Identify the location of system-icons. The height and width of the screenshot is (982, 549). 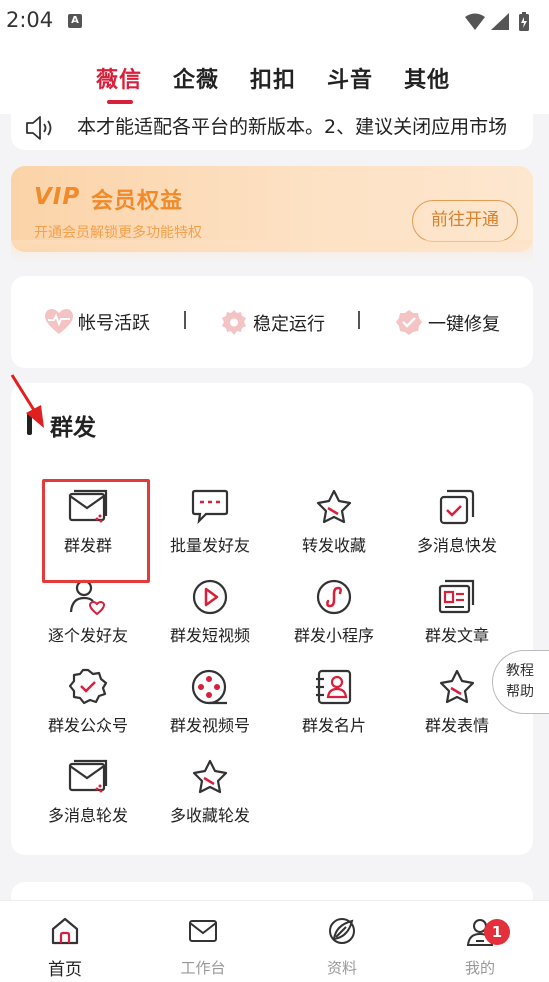
(501, 24).